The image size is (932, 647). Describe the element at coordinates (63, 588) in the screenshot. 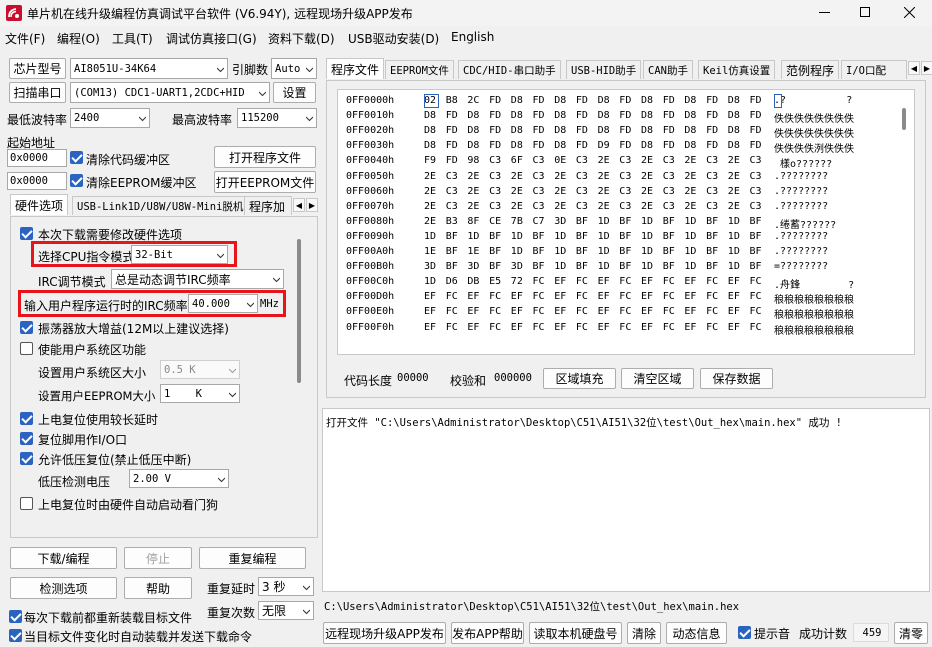

I see `detect-options-button: 检测选项` at that location.